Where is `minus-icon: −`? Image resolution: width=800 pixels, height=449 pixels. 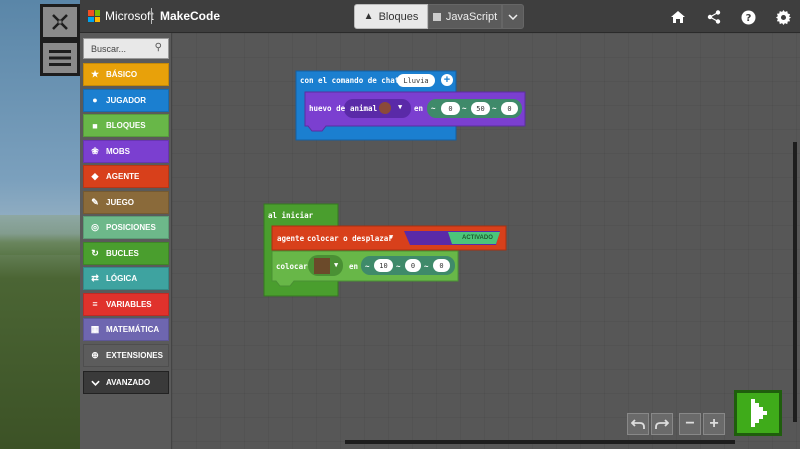 minus-icon: − is located at coordinates (690, 423).